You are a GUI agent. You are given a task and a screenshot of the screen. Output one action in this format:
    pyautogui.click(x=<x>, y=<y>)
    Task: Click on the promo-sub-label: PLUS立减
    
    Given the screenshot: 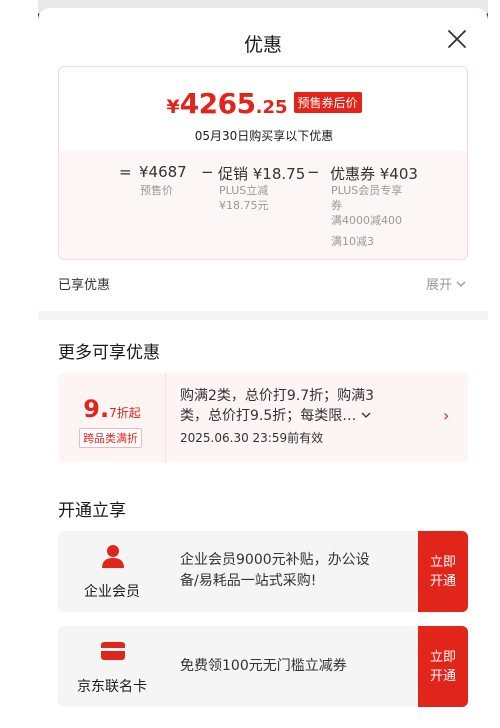 What is the action you would take?
    pyautogui.click(x=244, y=190)
    